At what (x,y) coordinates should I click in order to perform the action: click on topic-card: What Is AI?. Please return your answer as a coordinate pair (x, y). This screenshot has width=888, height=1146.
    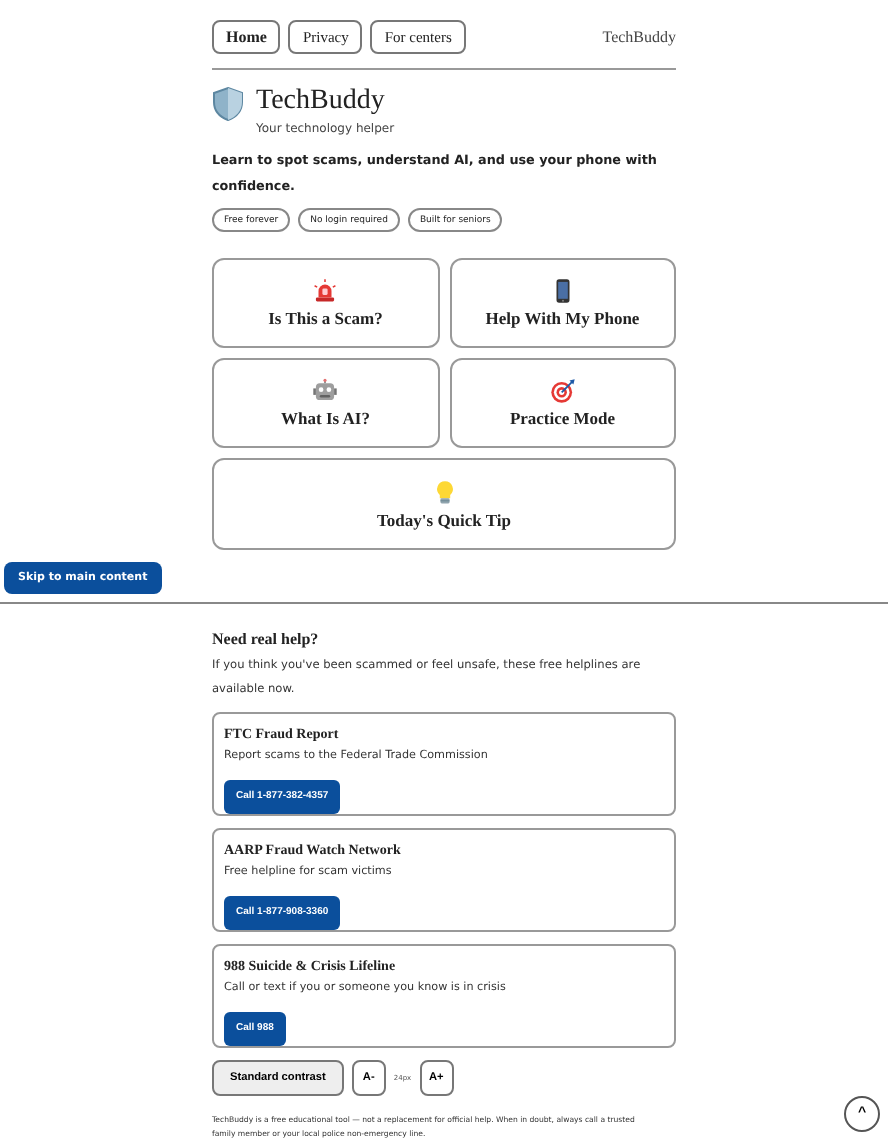
    Looking at the image, I should click on (325, 403).